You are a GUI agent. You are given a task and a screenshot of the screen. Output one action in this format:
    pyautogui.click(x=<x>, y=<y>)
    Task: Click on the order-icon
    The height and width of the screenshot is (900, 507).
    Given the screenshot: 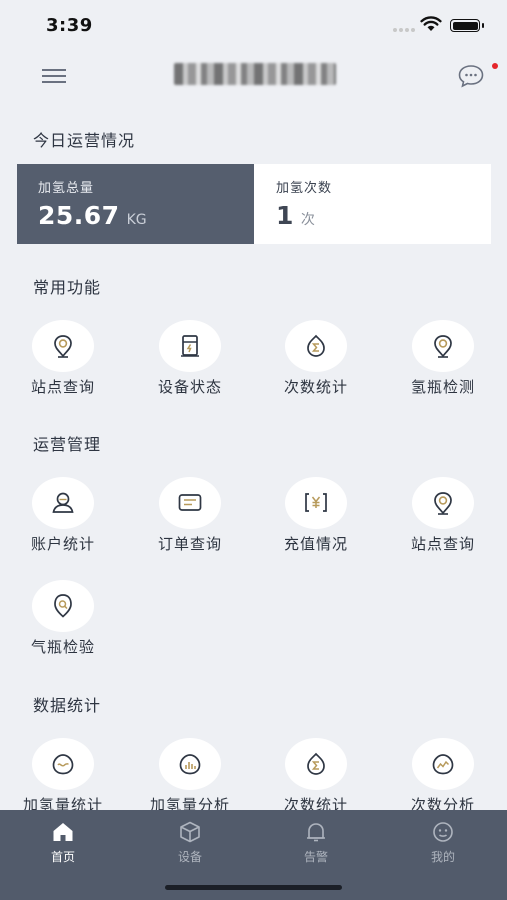 What is the action you would take?
    pyautogui.click(x=190, y=502)
    